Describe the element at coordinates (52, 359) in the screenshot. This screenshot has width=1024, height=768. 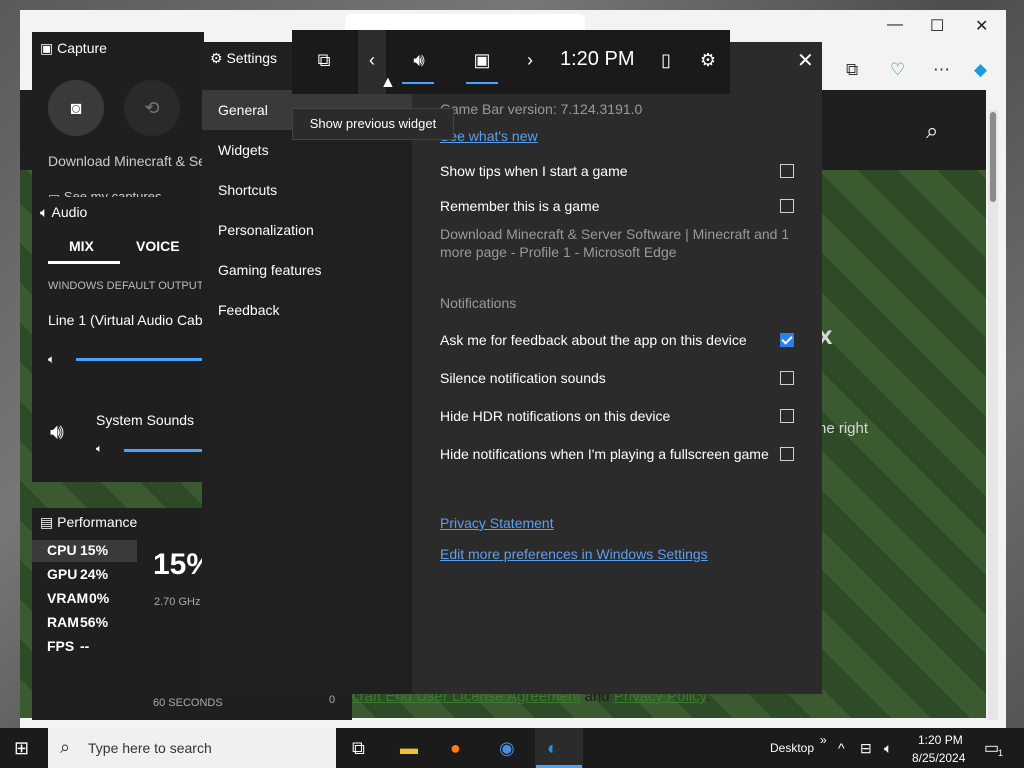
I see `volume-icon: 🔈︎` at that location.